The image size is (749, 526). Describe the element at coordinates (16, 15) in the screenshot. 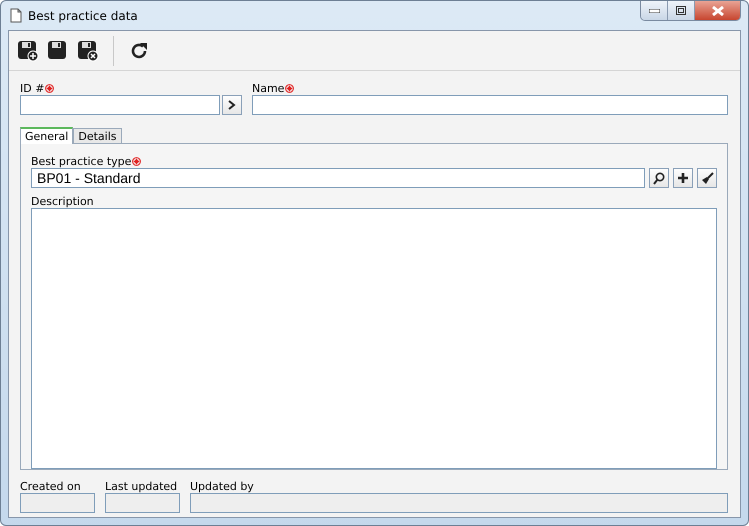

I see `document-icon` at that location.